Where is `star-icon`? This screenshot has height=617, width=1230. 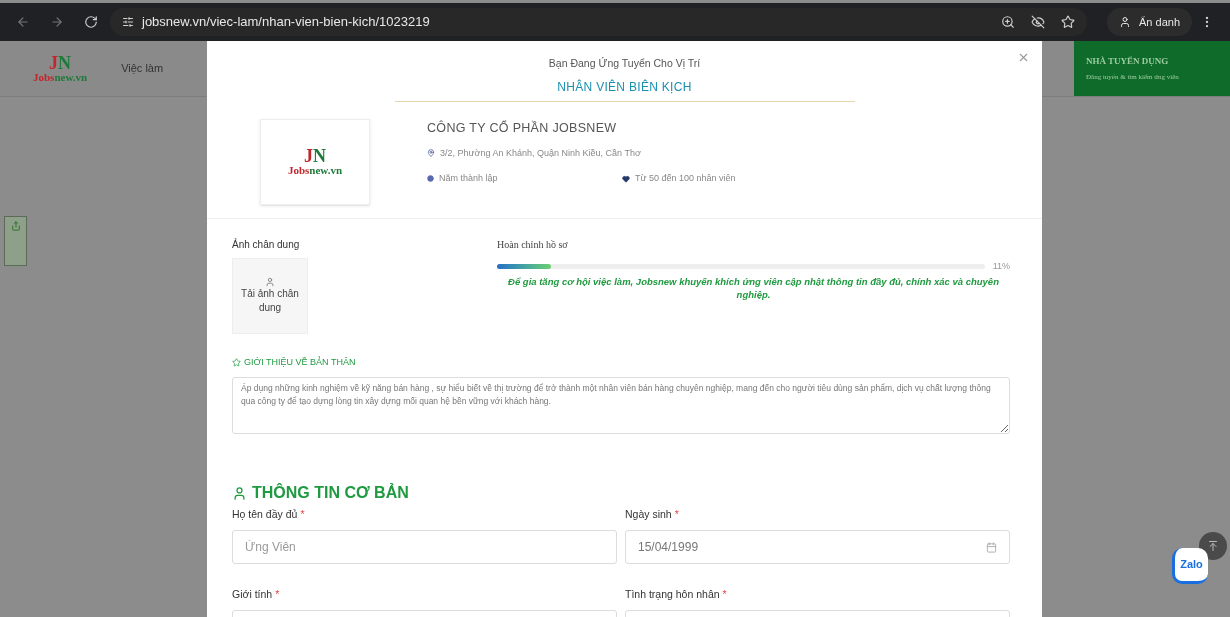 star-icon is located at coordinates (236, 362).